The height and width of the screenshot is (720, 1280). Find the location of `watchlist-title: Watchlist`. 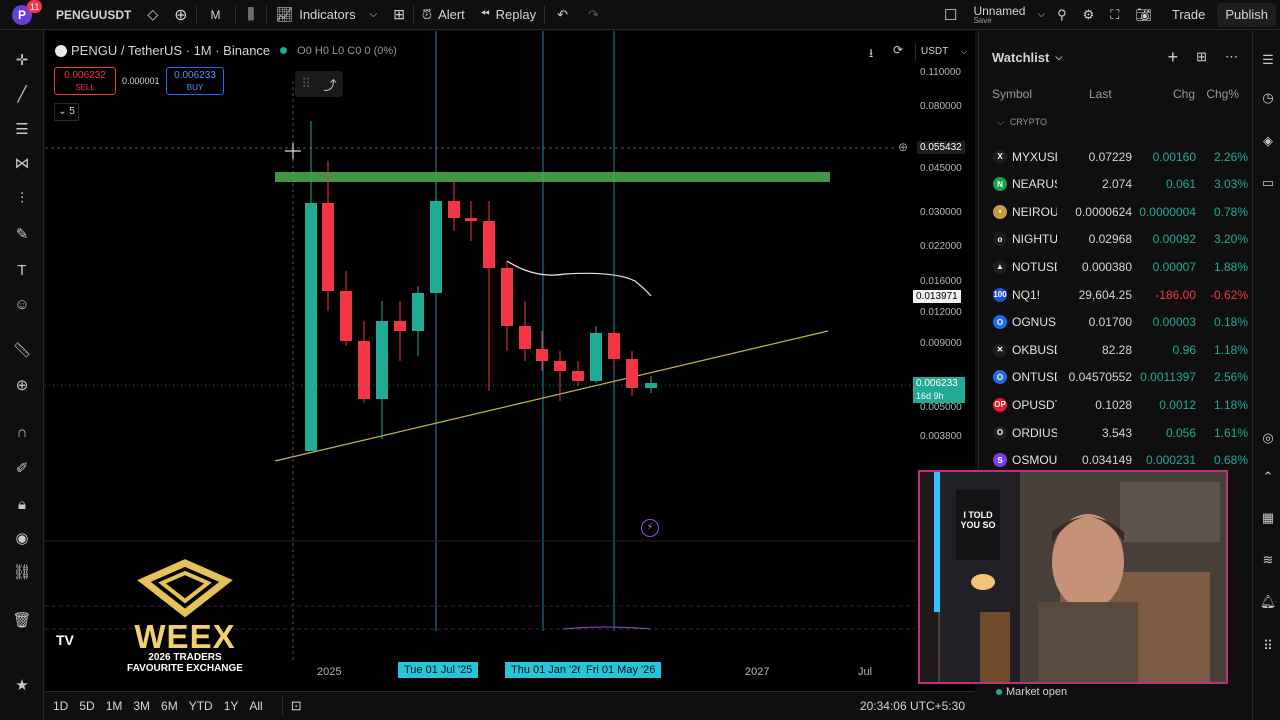

watchlist-title: Watchlist is located at coordinates (1020, 57).